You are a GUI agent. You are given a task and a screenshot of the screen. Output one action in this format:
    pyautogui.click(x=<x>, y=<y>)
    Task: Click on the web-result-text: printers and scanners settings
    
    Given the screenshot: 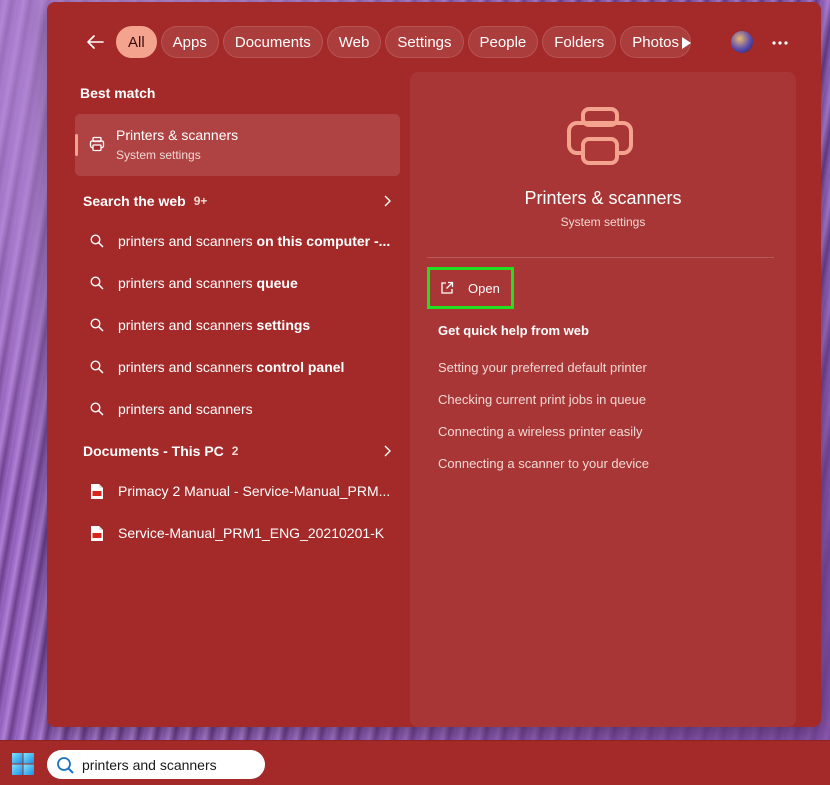 What is the action you would take?
    pyautogui.click(x=214, y=325)
    